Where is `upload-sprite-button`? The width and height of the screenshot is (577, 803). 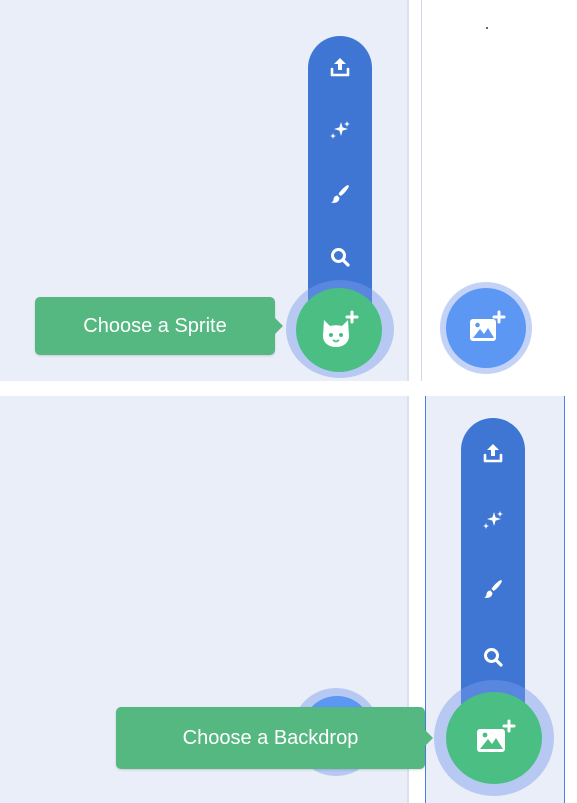
upload-sprite-button is located at coordinates (340, 67).